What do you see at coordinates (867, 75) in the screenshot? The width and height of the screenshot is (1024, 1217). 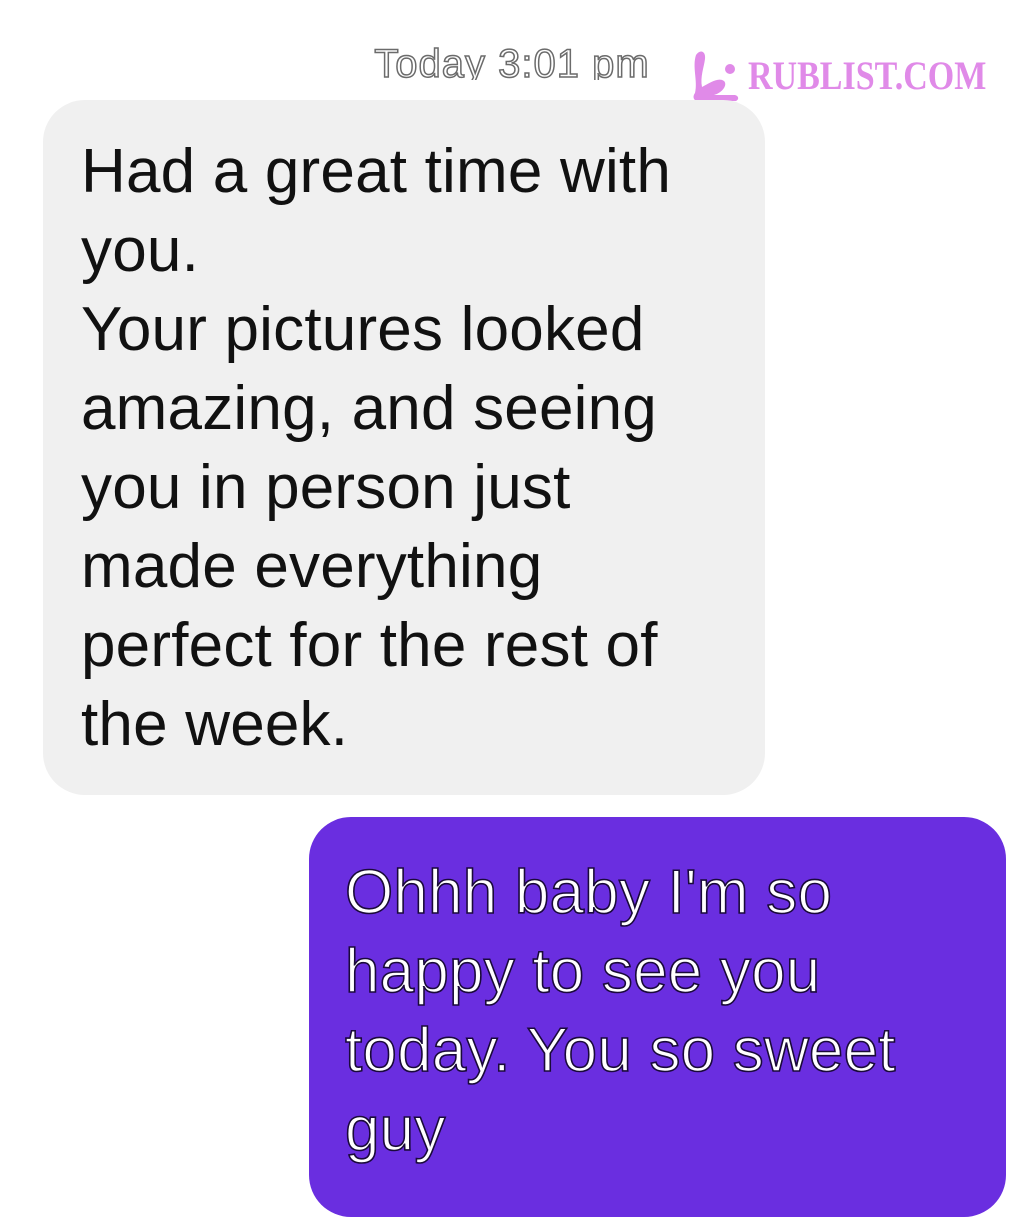 I see `watermark-text: RUBLIST.COM` at bounding box center [867, 75].